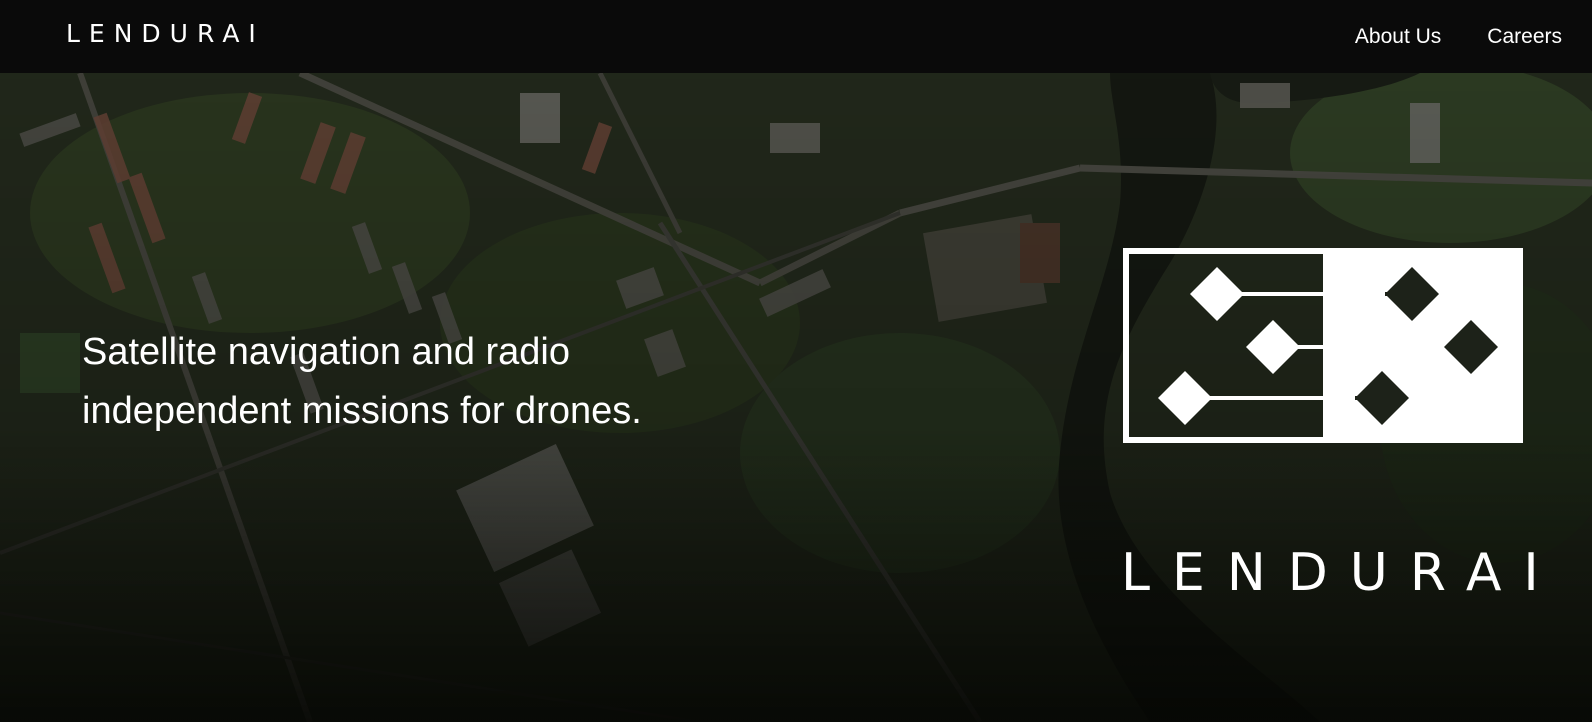 The image size is (1592, 722). Describe the element at coordinates (1341, 573) in the screenshot. I see `logo-wordmark: LENDURAI` at that location.